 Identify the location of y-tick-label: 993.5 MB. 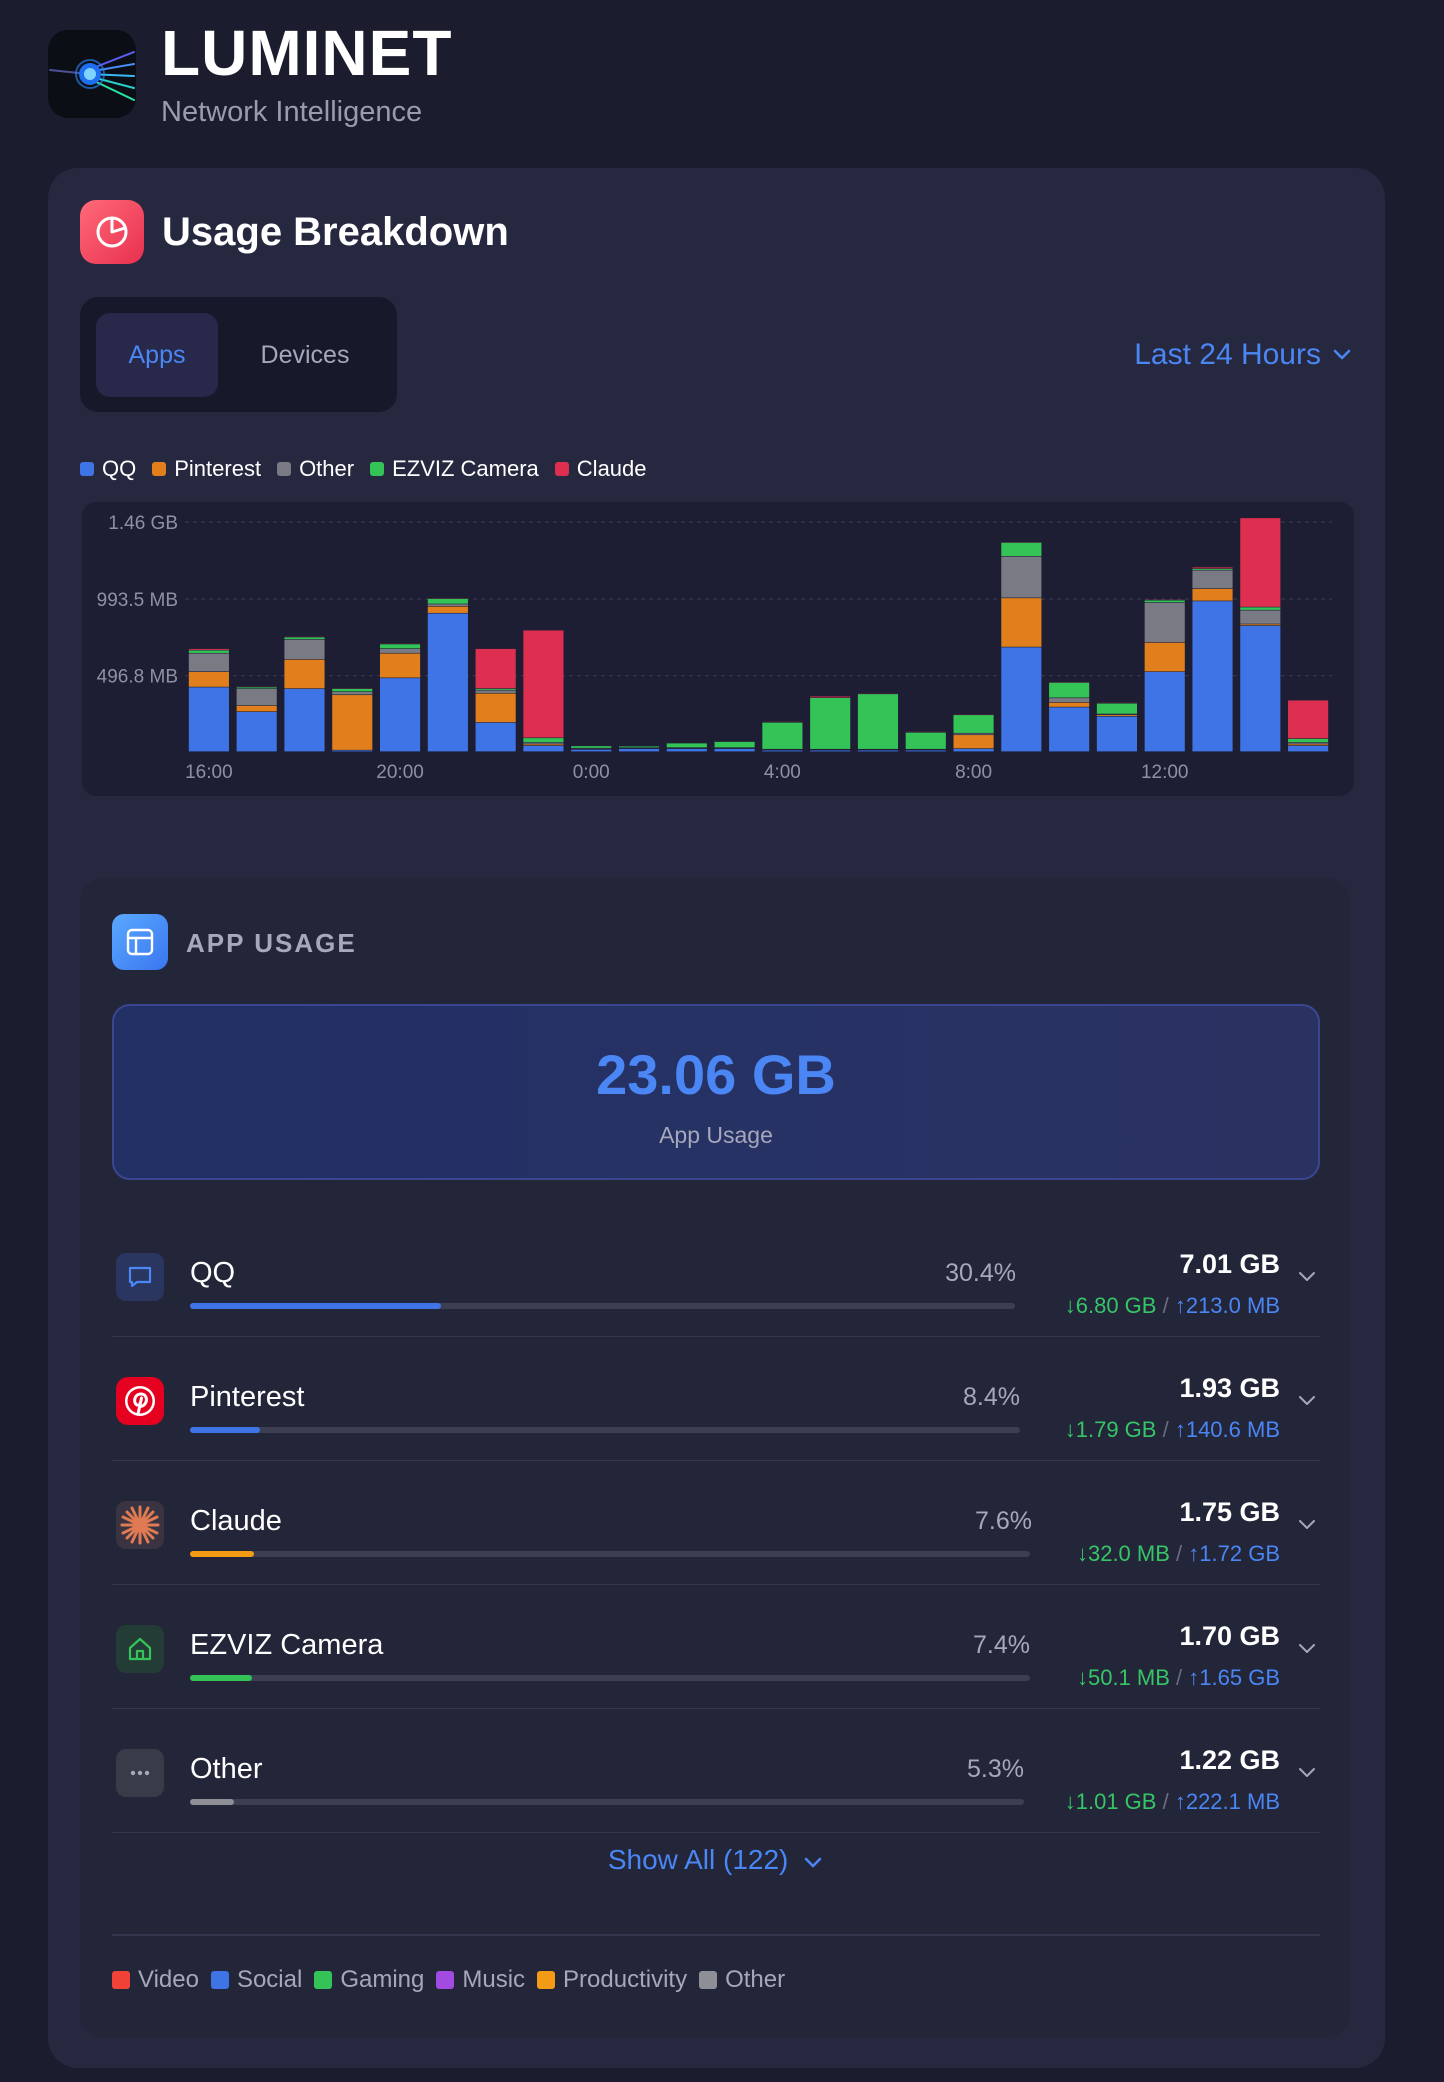
(137, 600).